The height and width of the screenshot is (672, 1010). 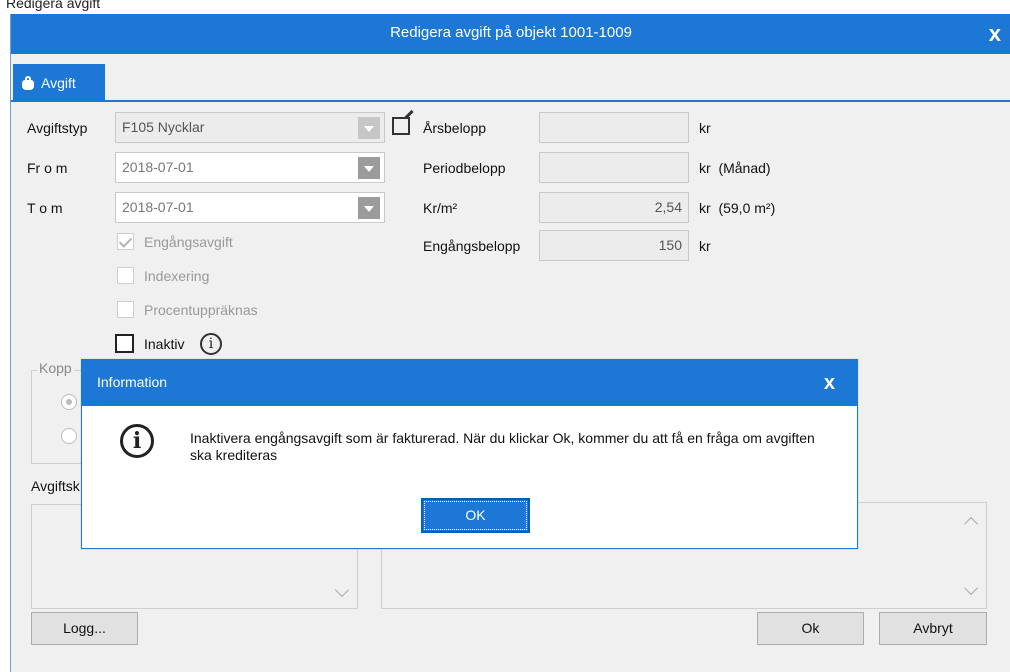 I want to click on window-titlebar: Redigera avgift på objekt 1001-1009 x, so click(x=510, y=34).